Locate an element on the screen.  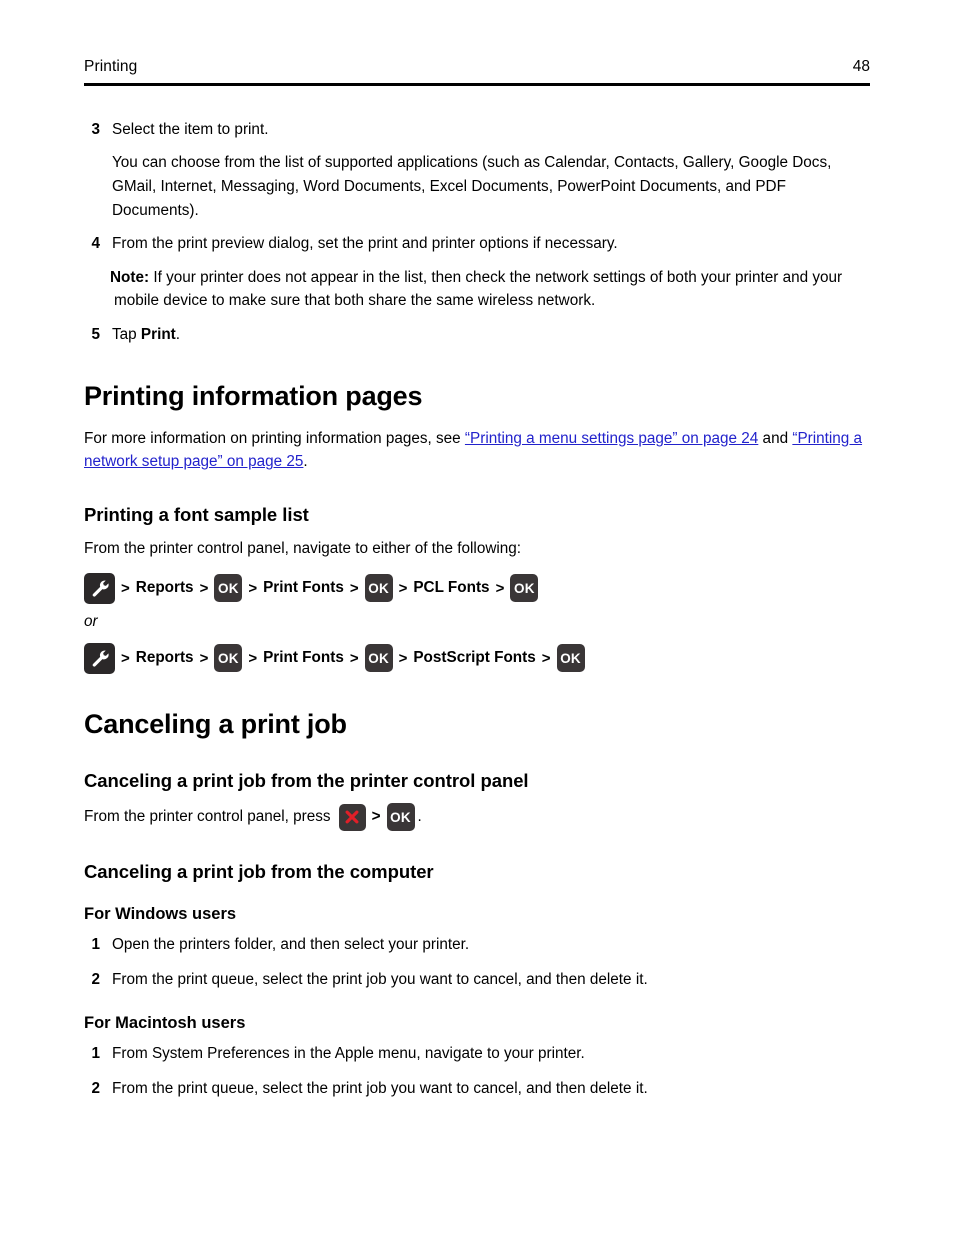
or-separator-label: or is located at coordinates (91, 621).